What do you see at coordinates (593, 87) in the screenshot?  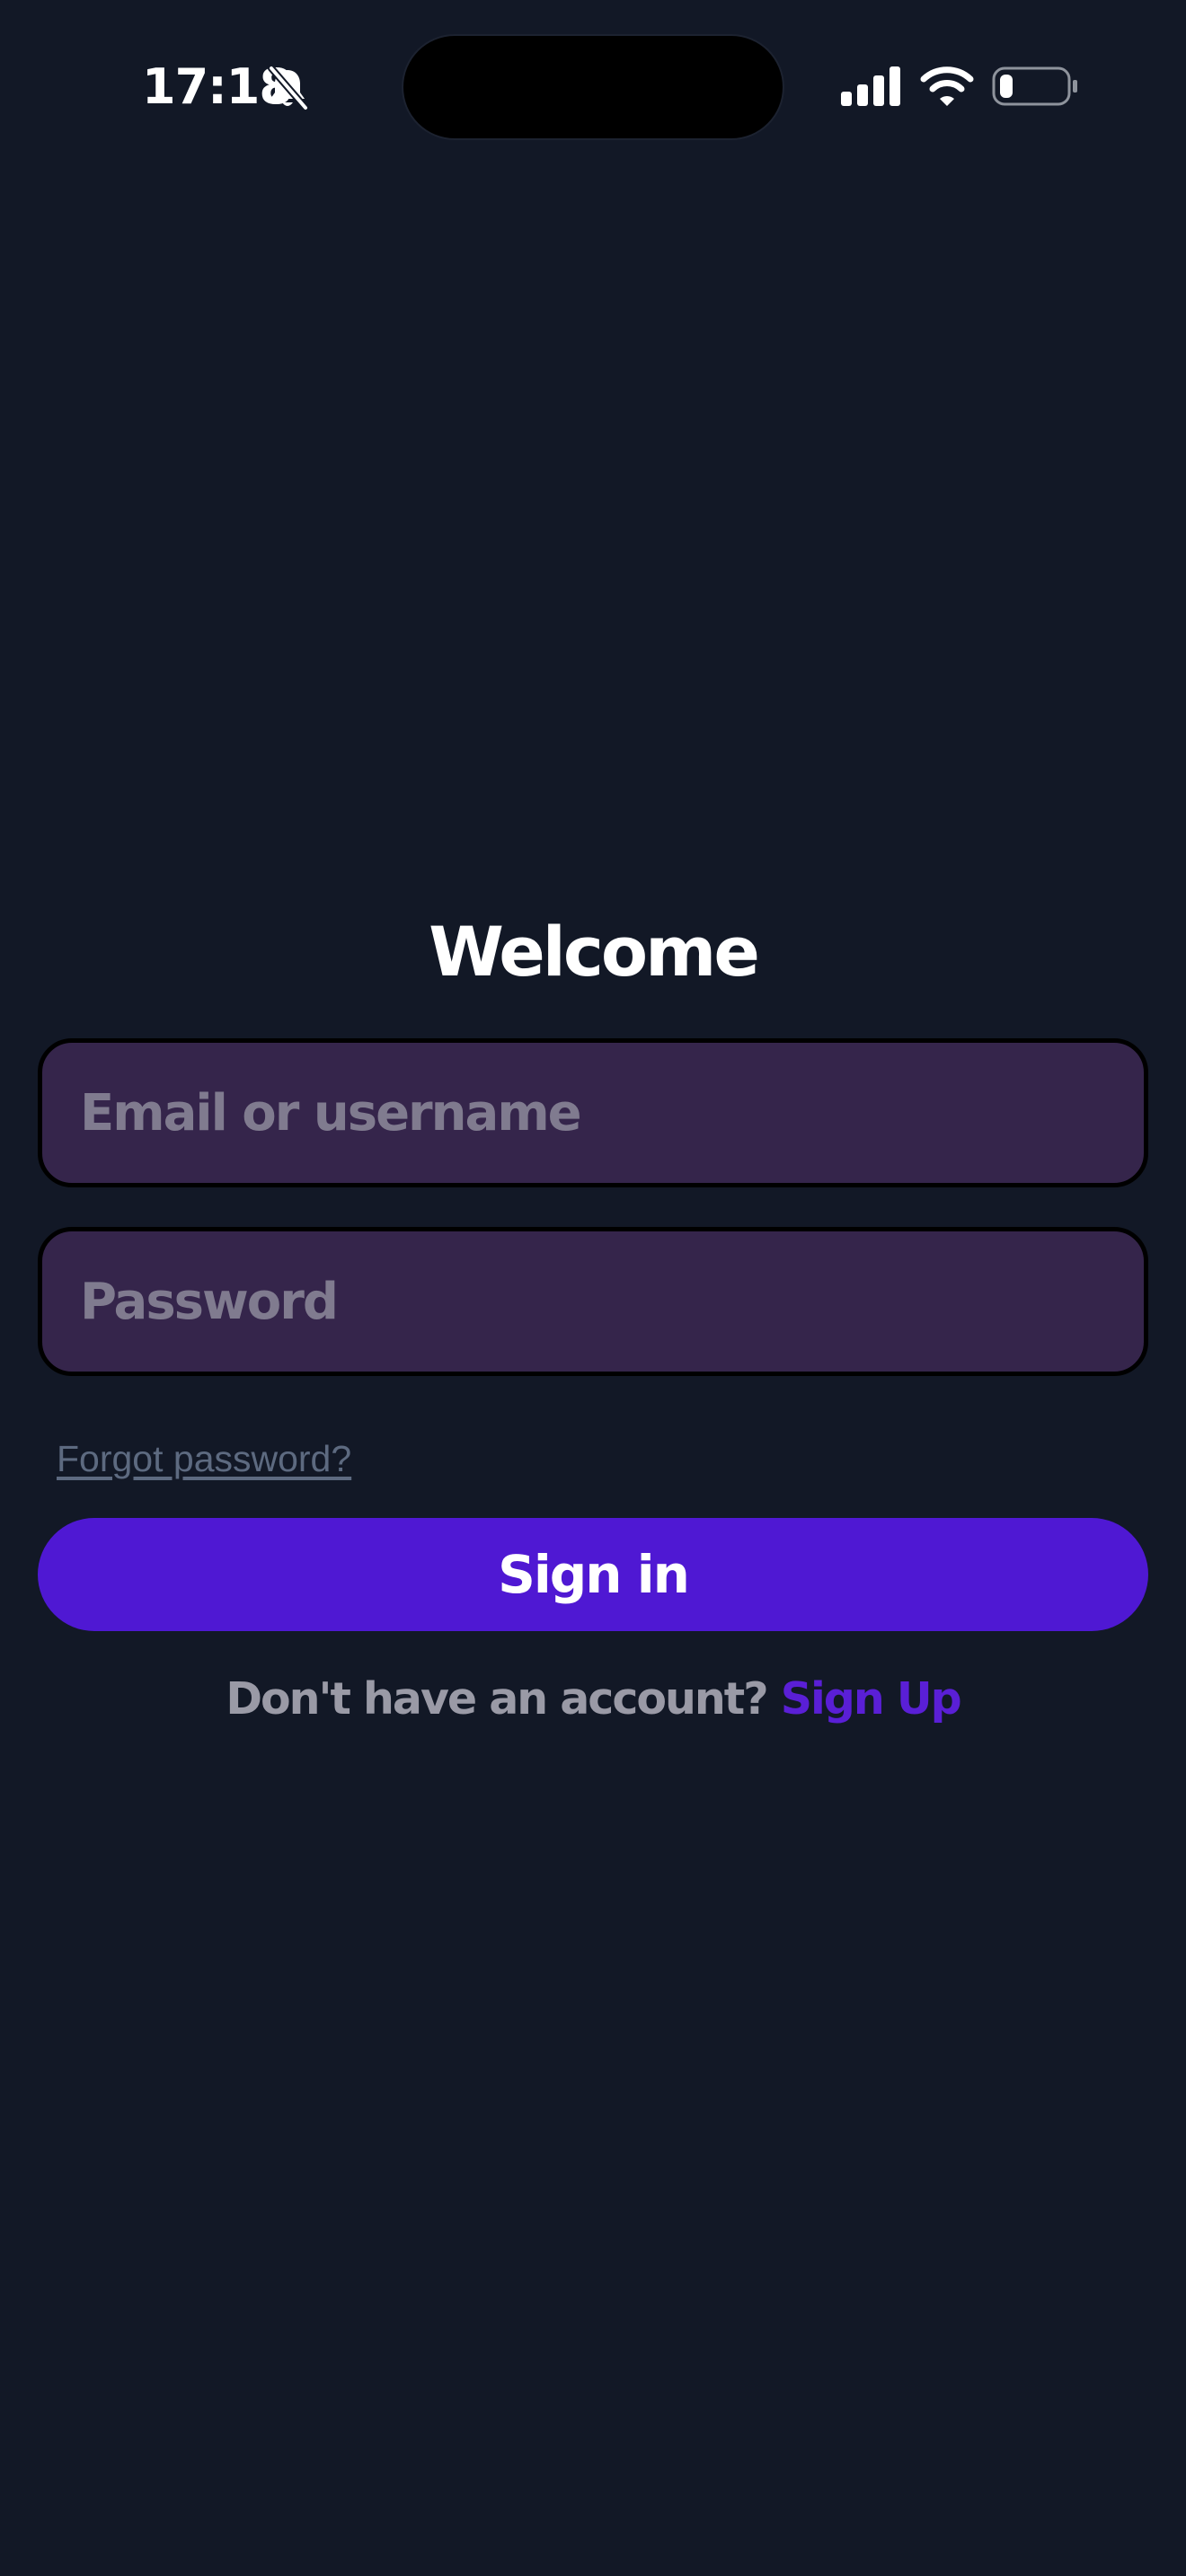 I see `dynamic-island` at bounding box center [593, 87].